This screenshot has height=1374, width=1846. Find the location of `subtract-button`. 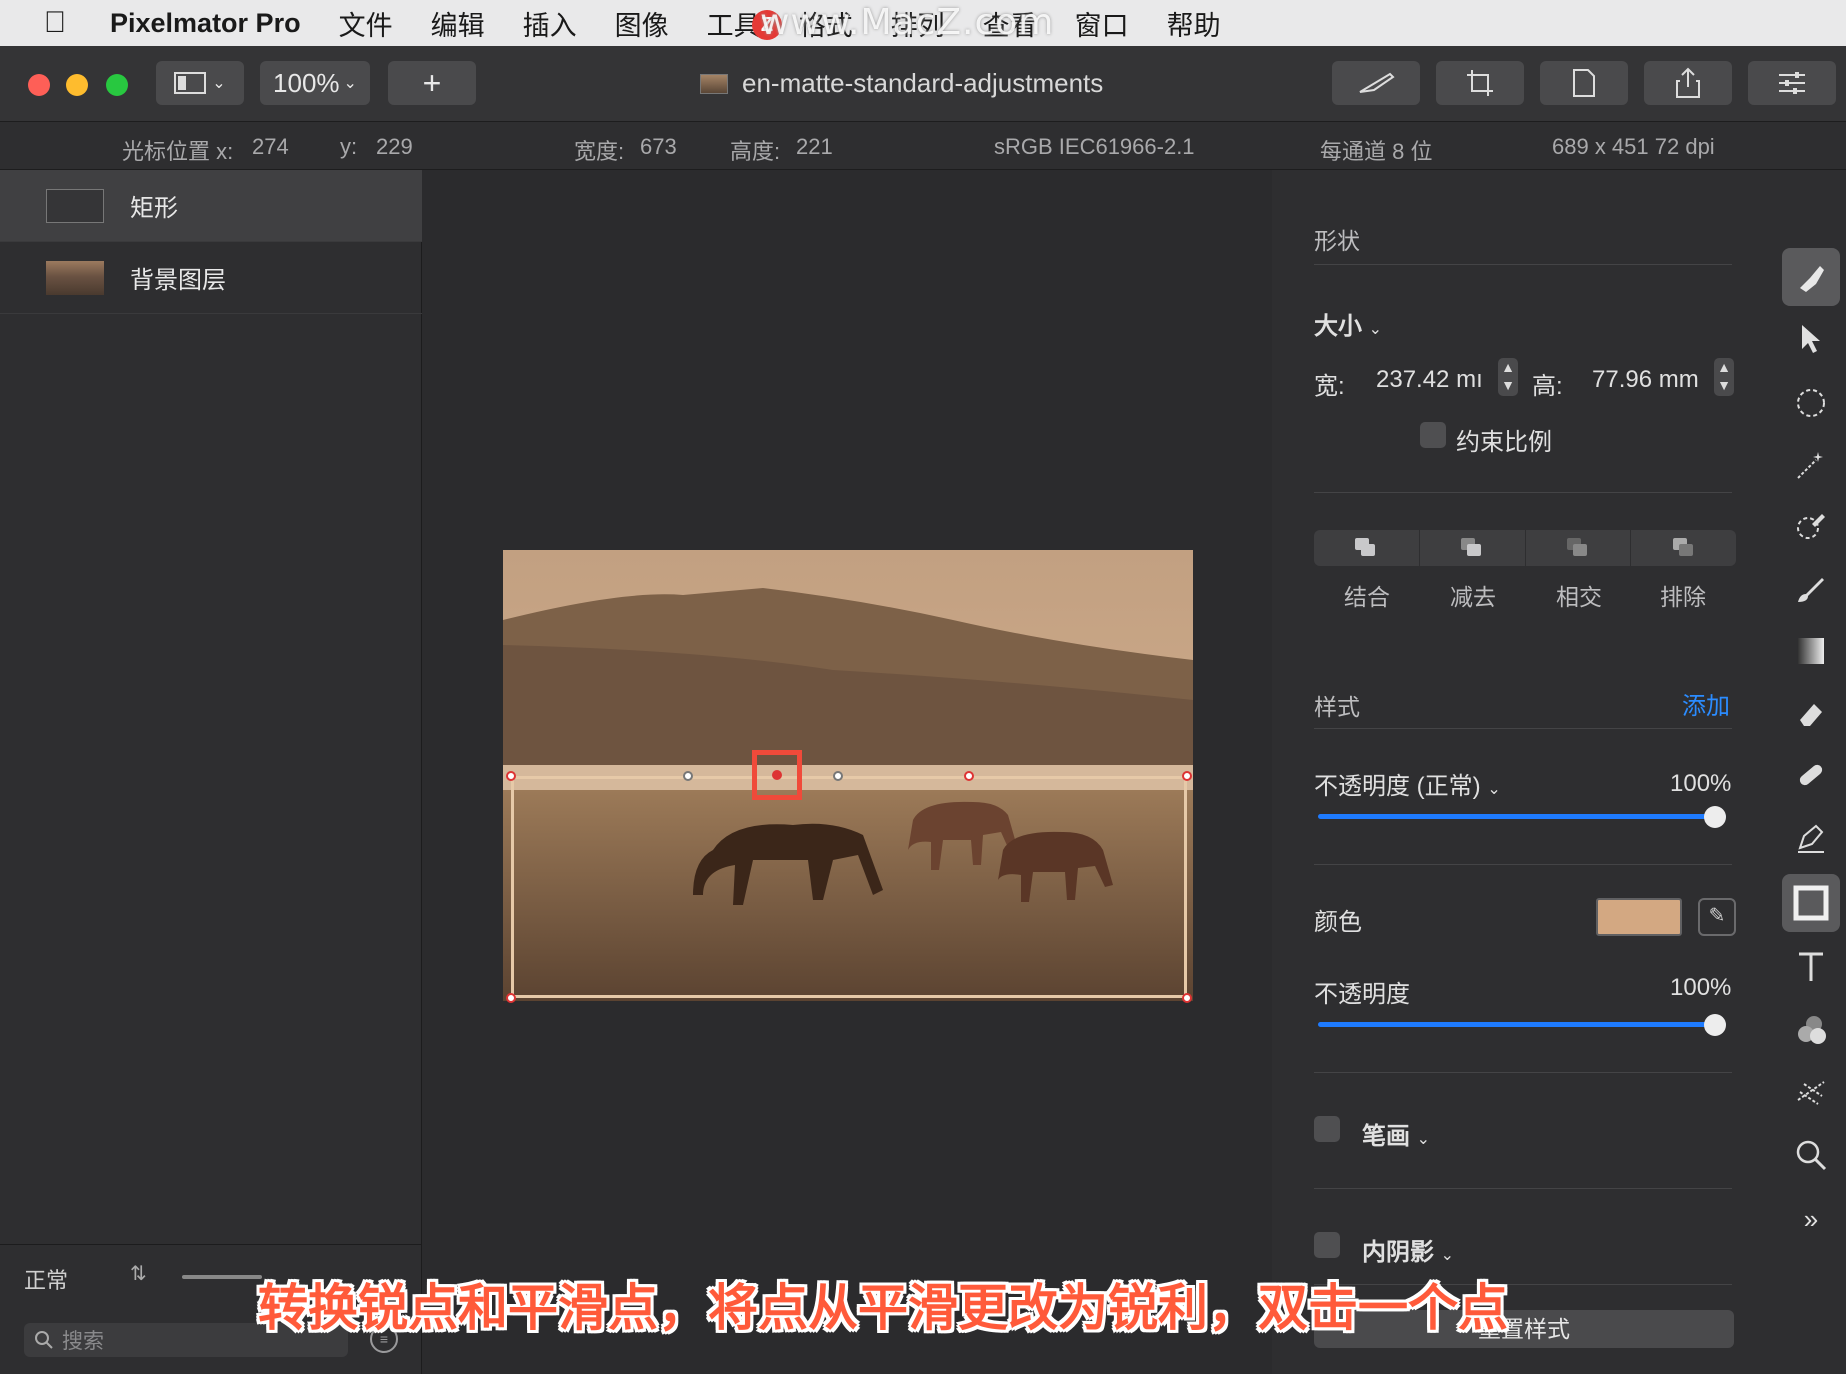

subtract-button is located at coordinates (1473, 548).